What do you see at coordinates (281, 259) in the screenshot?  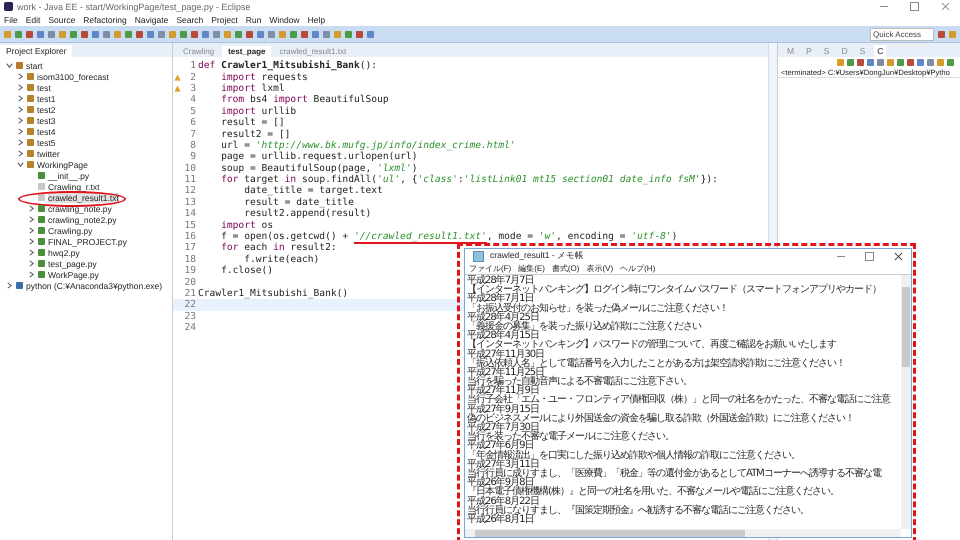 I see `code-line: f.write(each)` at bounding box center [281, 259].